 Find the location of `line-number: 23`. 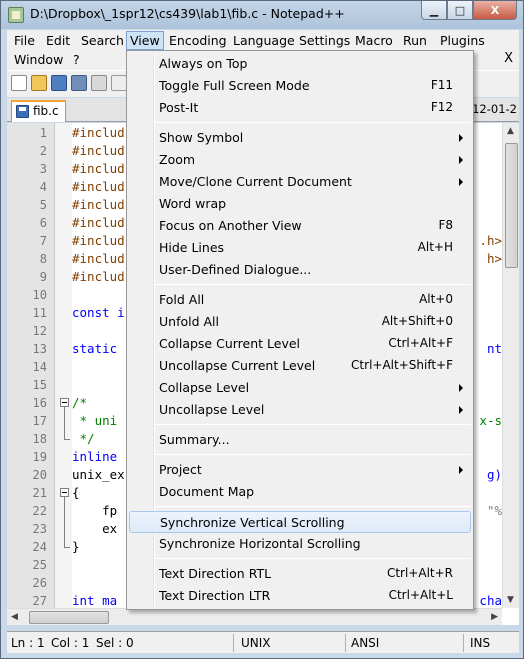

line-number: 23 is located at coordinates (39, 529).